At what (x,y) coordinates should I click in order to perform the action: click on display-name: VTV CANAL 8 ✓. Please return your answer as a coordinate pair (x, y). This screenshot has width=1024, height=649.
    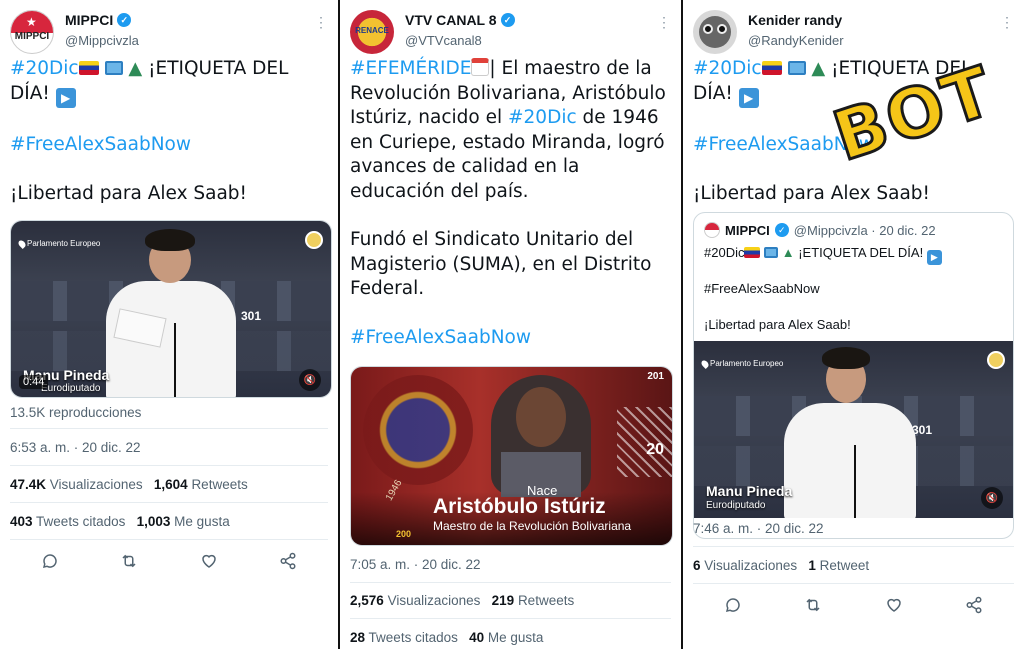
    Looking at the image, I should click on (460, 20).